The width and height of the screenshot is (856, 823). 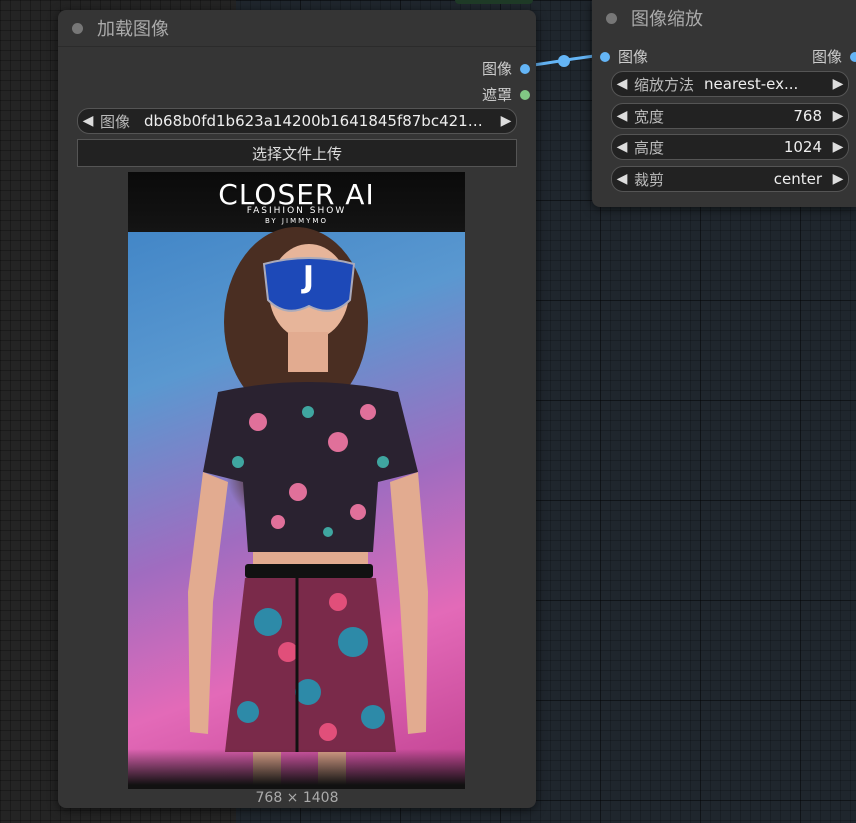 What do you see at coordinates (496, 95) in the screenshot?
I see `output-label: 遮罩` at bounding box center [496, 95].